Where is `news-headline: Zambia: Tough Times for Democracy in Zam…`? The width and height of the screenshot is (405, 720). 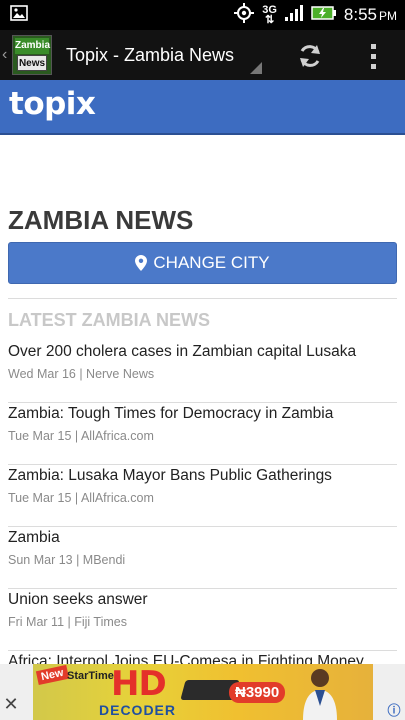 news-headline: Zambia: Tough Times for Democracy in Zam… is located at coordinates (202, 414).